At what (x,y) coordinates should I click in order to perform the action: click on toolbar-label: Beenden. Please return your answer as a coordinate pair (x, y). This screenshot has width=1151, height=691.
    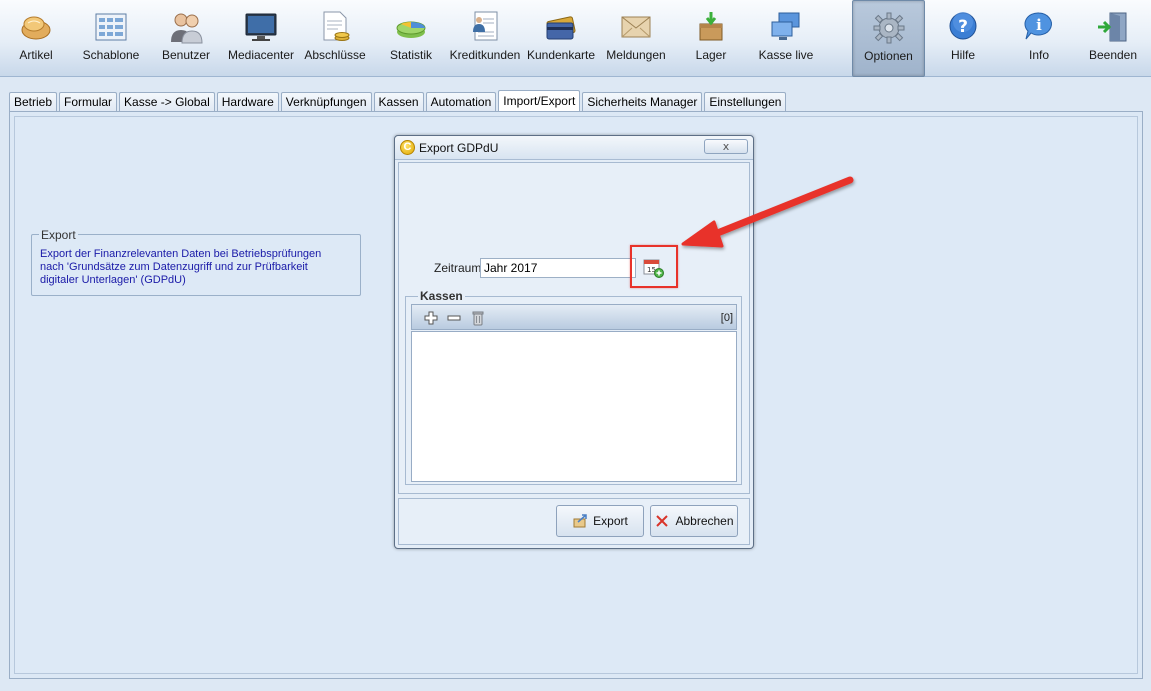
    Looking at the image, I should click on (1113, 55).